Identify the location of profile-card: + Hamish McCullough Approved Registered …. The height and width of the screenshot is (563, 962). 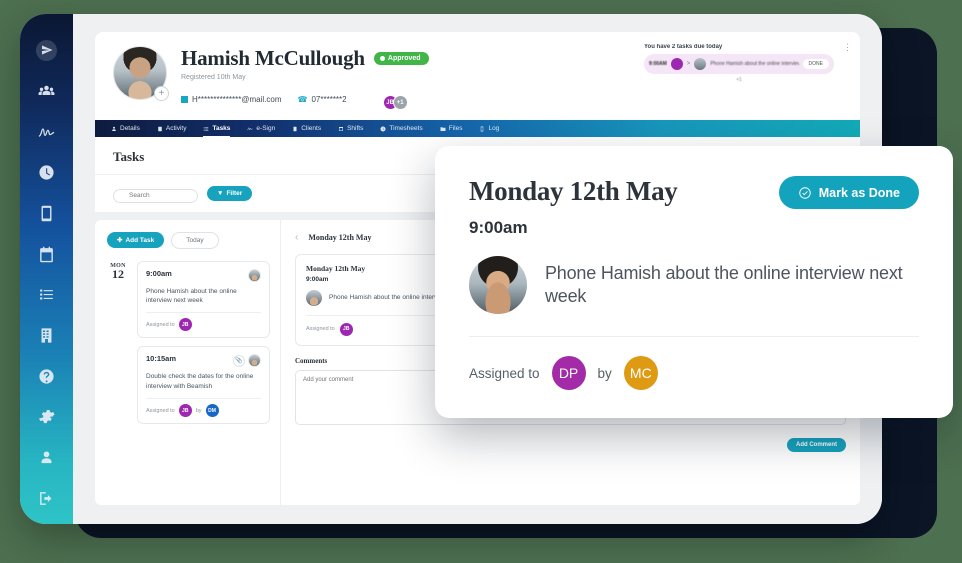
(477, 76).